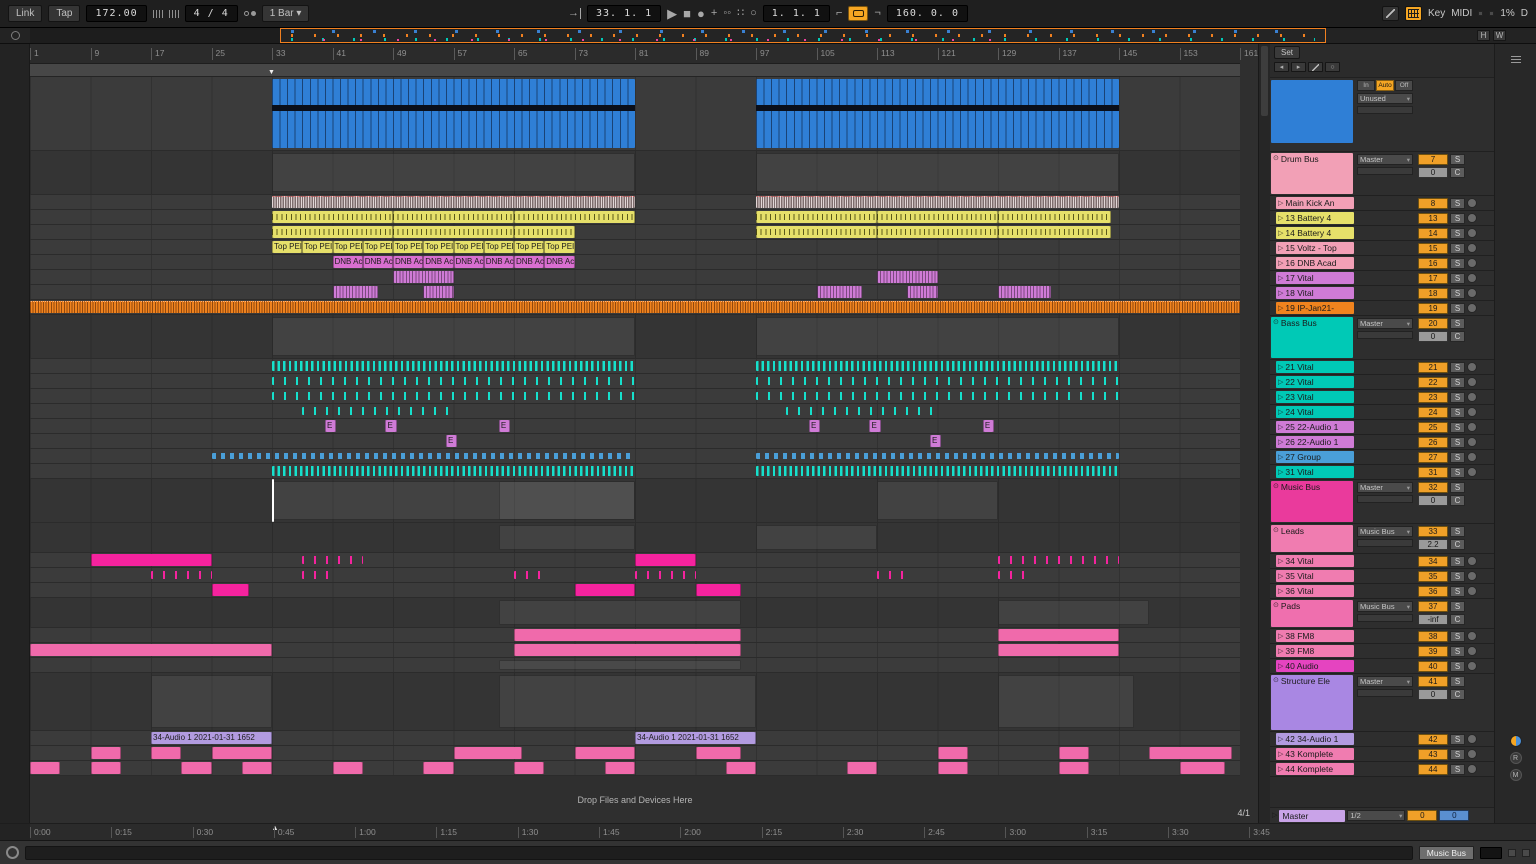 This screenshot has width=1536, height=864. I want to click on track-header-43-komplete: ▷ 43 Komplete 43 S, so click(1382, 754).